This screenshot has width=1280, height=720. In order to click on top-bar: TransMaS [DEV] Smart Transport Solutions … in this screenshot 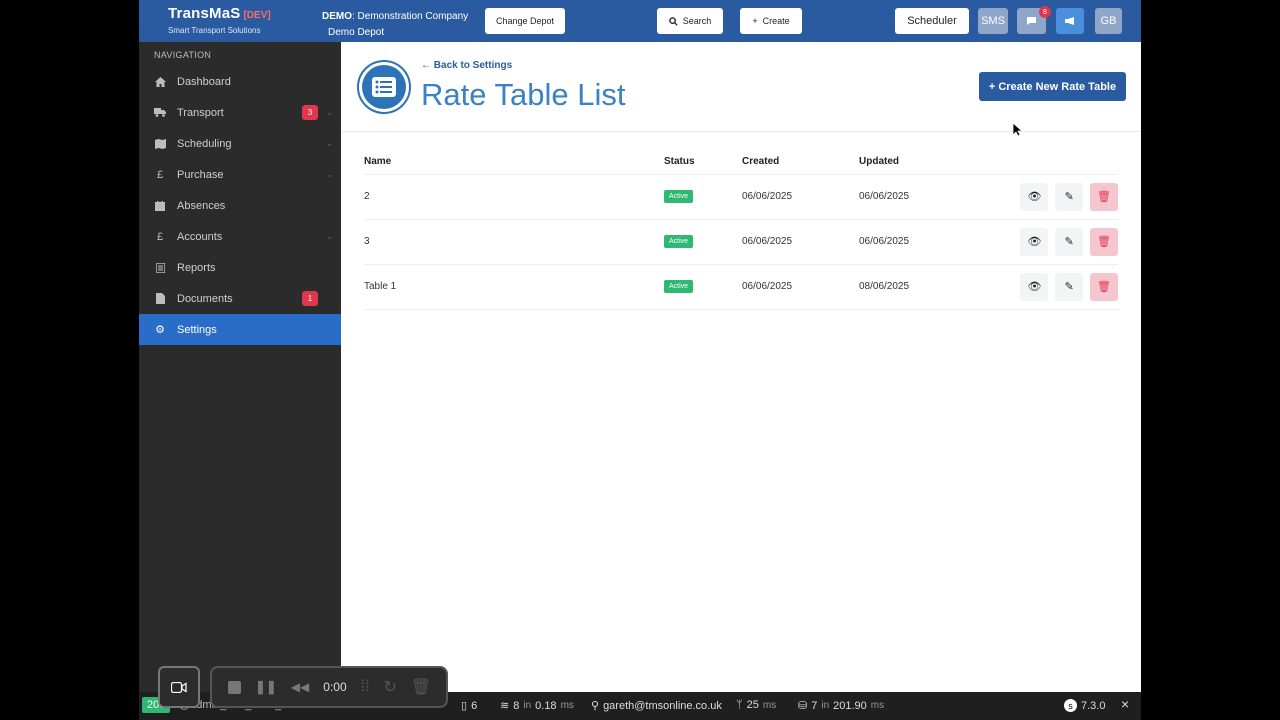, I will do `click(640, 21)`.